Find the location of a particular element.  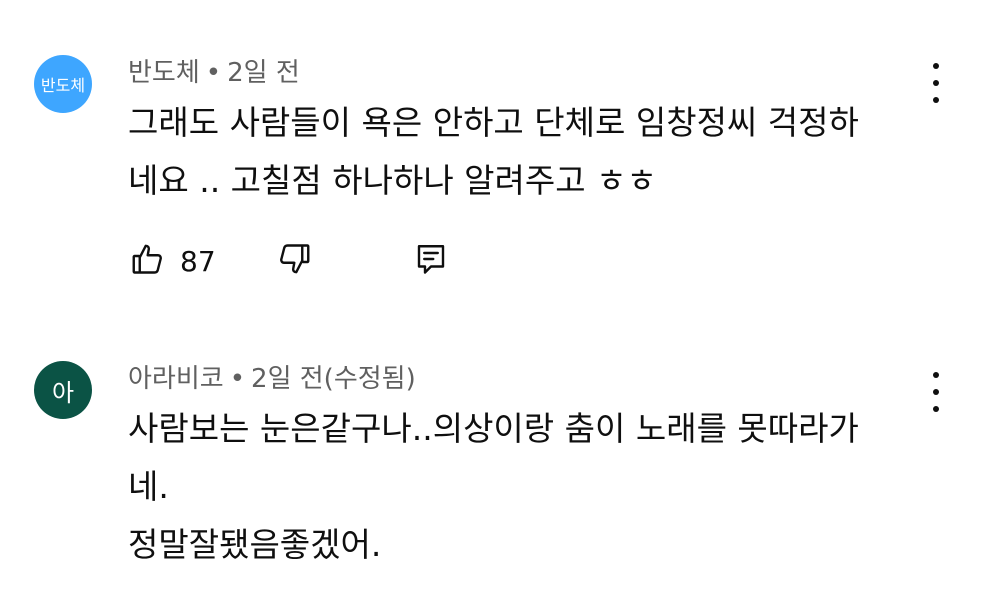

thumbs-down-icon is located at coordinates (294, 261).